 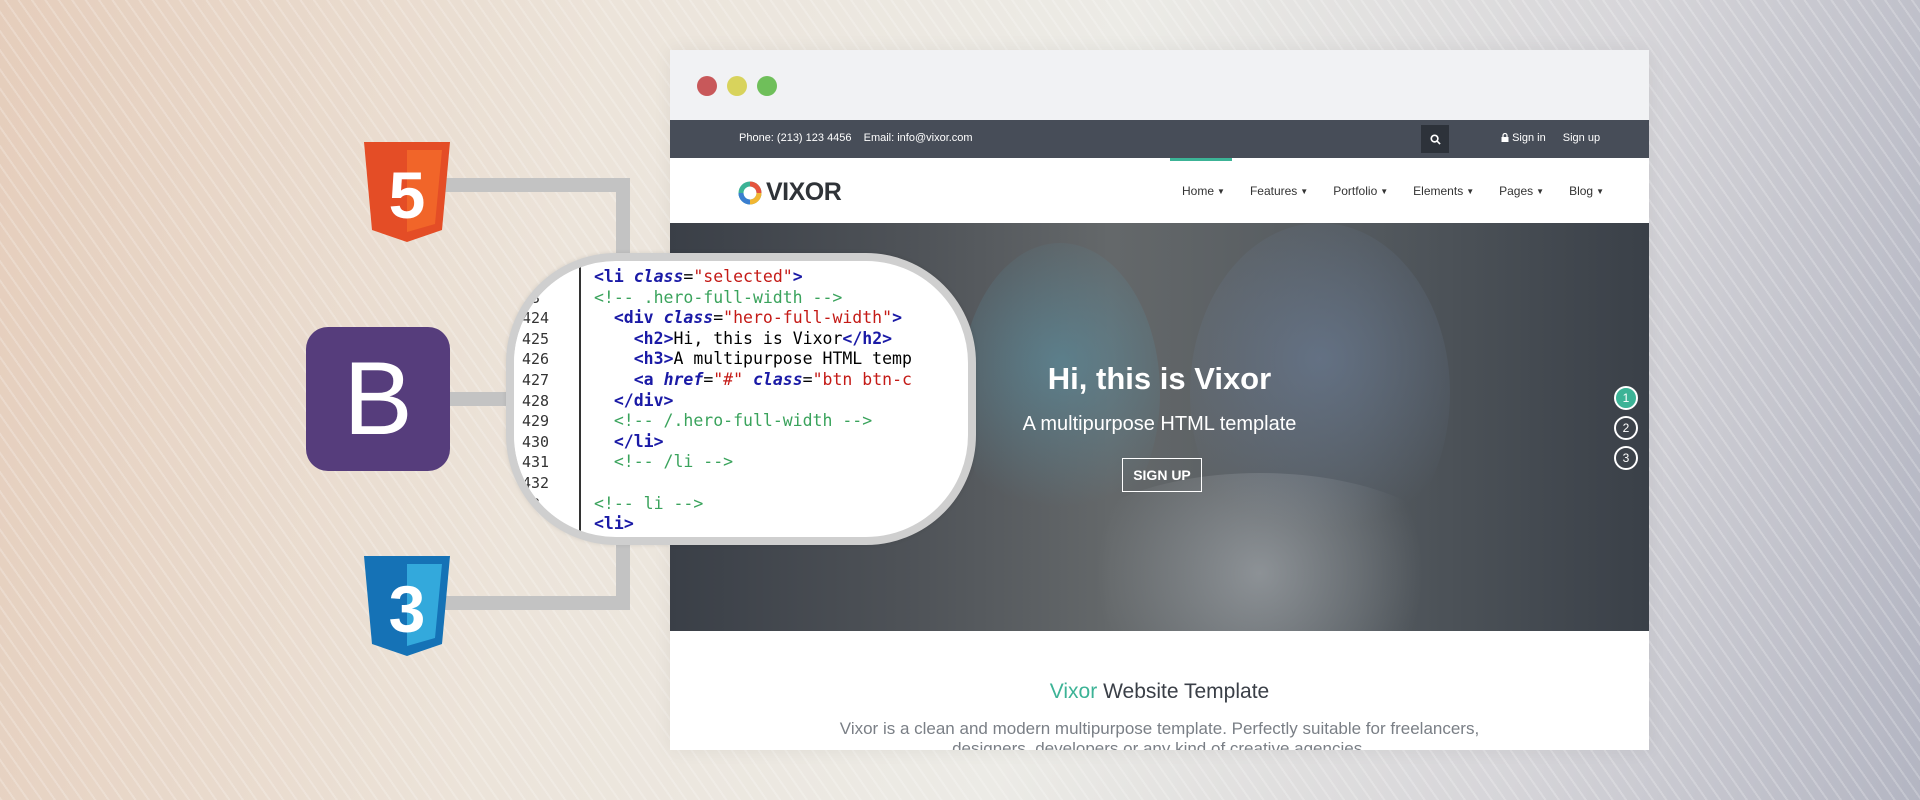 I want to click on line-number: 429, so click(x=536, y=421).